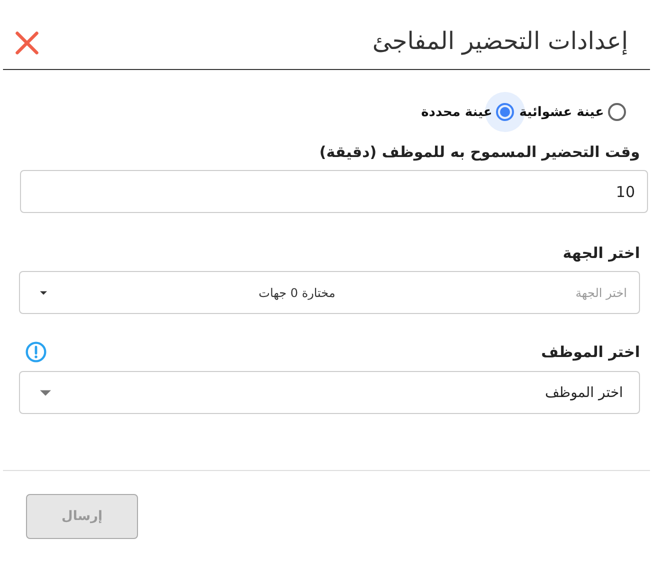  What do you see at coordinates (561, 112) in the screenshot?
I see `radio-label: عينة عشوائية` at bounding box center [561, 112].